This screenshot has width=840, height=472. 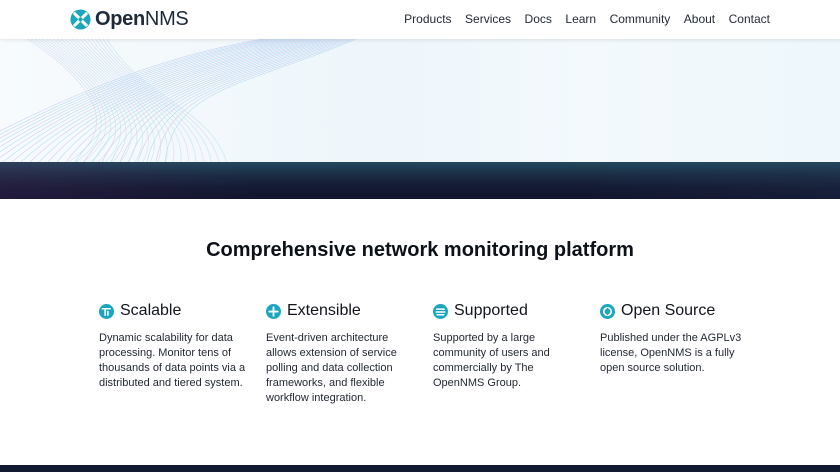 I want to click on nav-products: Products, so click(x=427, y=19).